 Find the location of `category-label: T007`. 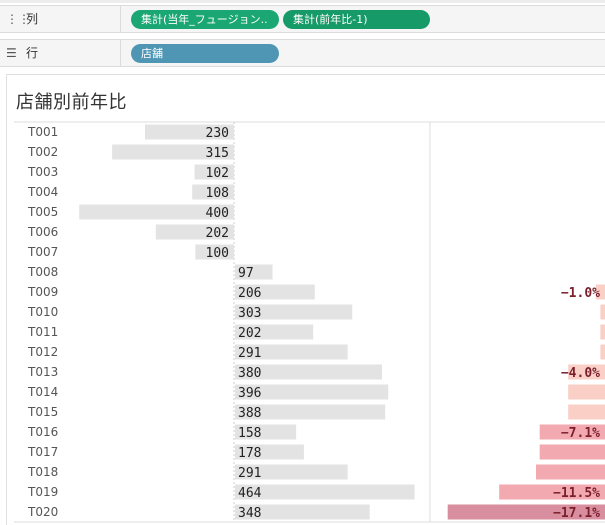

category-label: T007 is located at coordinates (42, 252).